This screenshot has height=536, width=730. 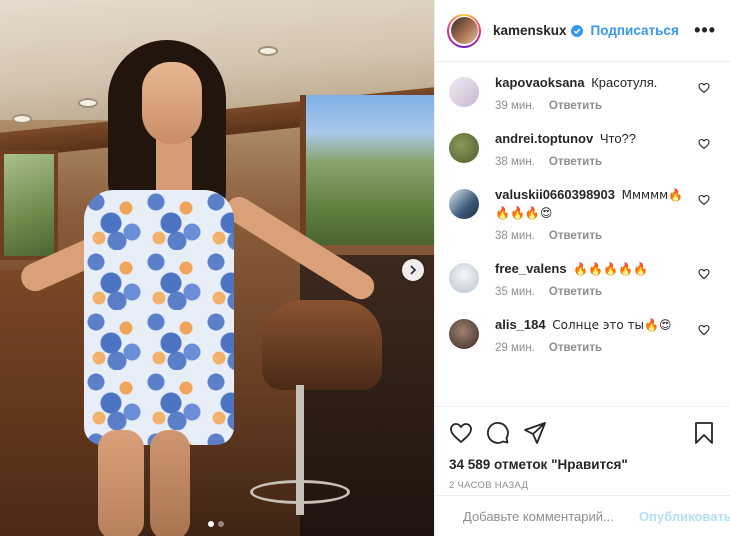 I want to click on carousel-dot, so click(x=221, y=524).